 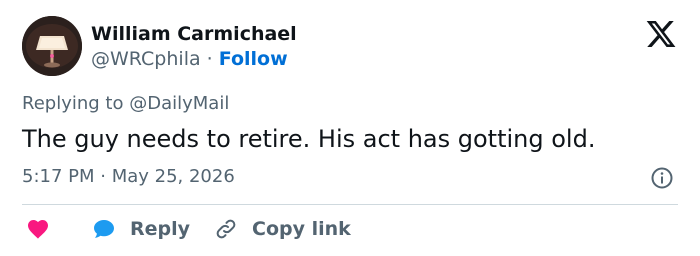 I want to click on copy-link-label: Copy link, so click(x=301, y=229).